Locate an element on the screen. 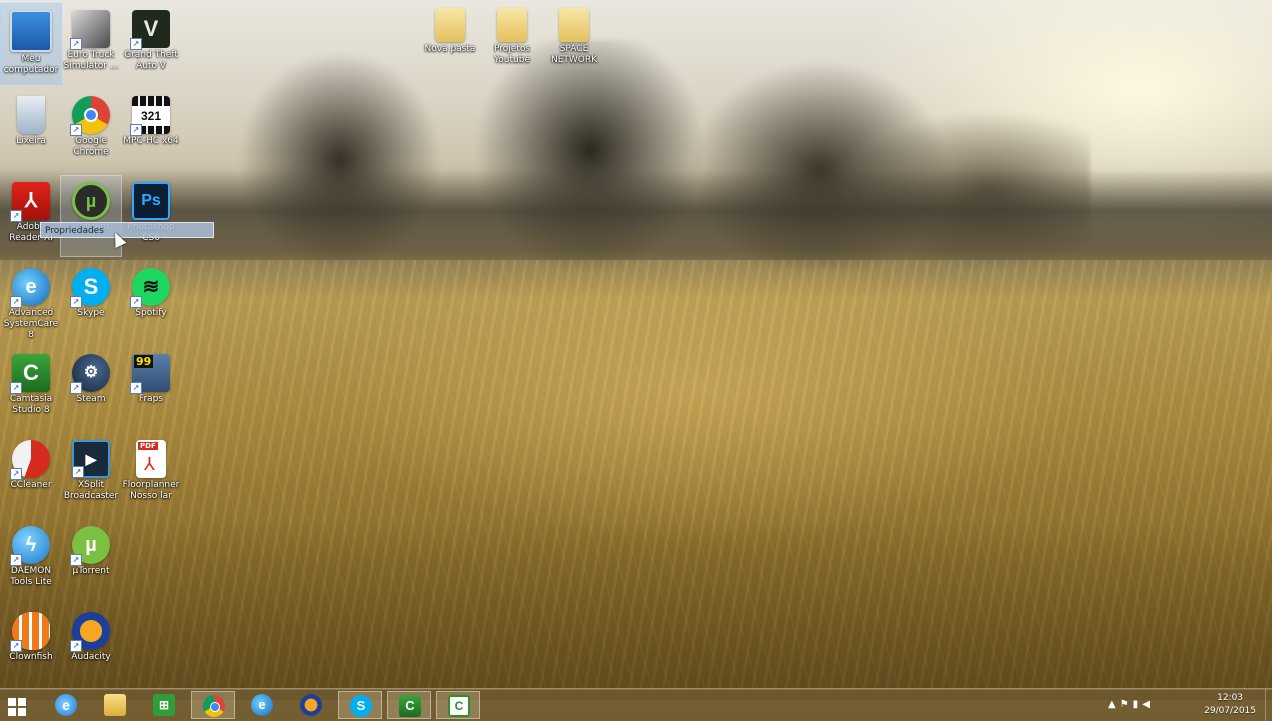 Image resolution: width=1272 pixels, height=721 pixels. desktop-icon-meu-computador: Meu computador is located at coordinates (31, 44).